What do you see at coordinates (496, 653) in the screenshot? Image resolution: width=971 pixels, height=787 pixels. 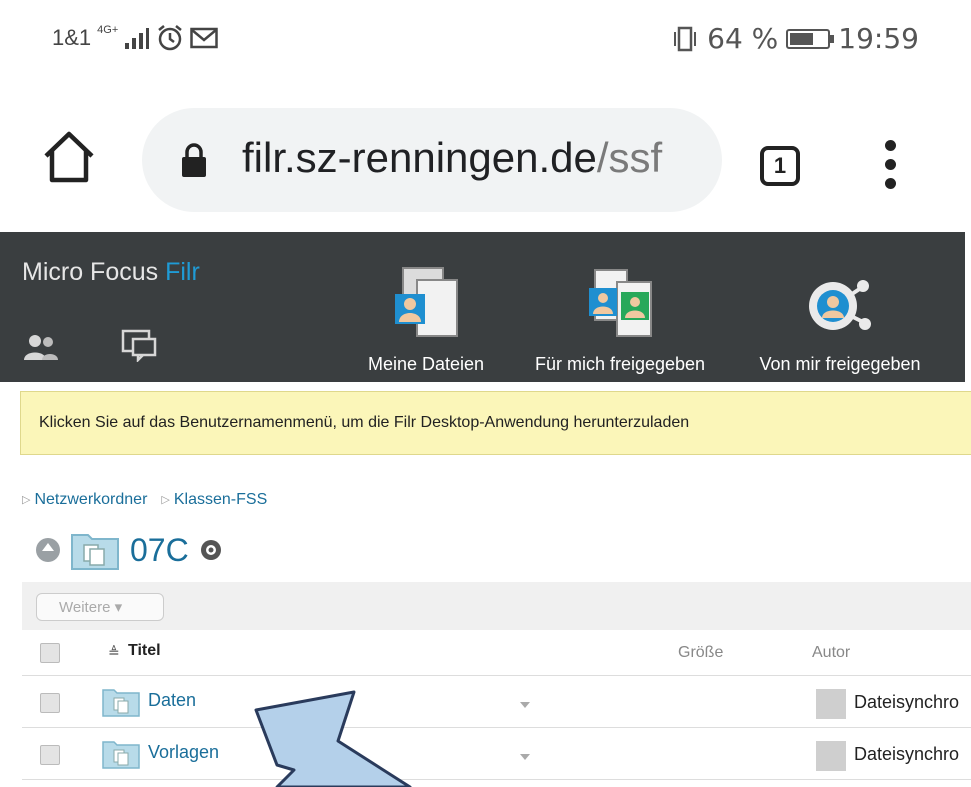 I see `table-header: ≜ Titel Größe Autor` at bounding box center [496, 653].